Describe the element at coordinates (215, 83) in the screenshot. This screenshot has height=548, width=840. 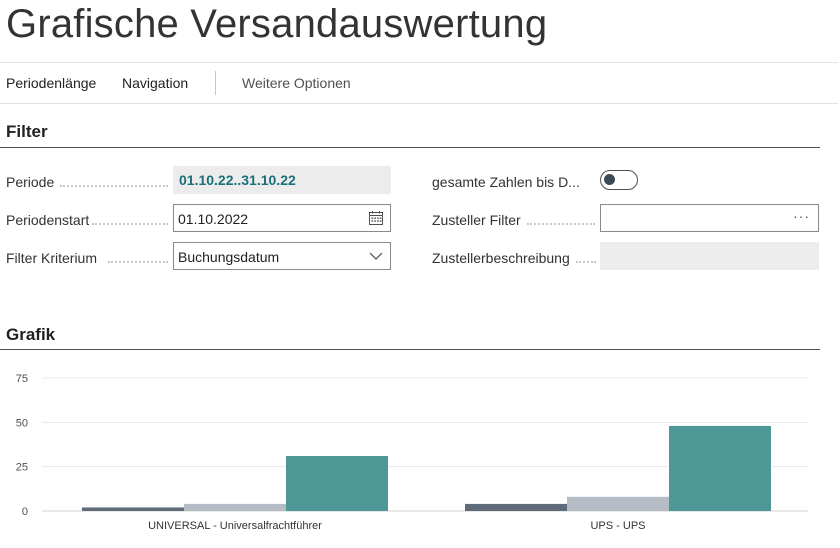
I see `action-divider` at that location.